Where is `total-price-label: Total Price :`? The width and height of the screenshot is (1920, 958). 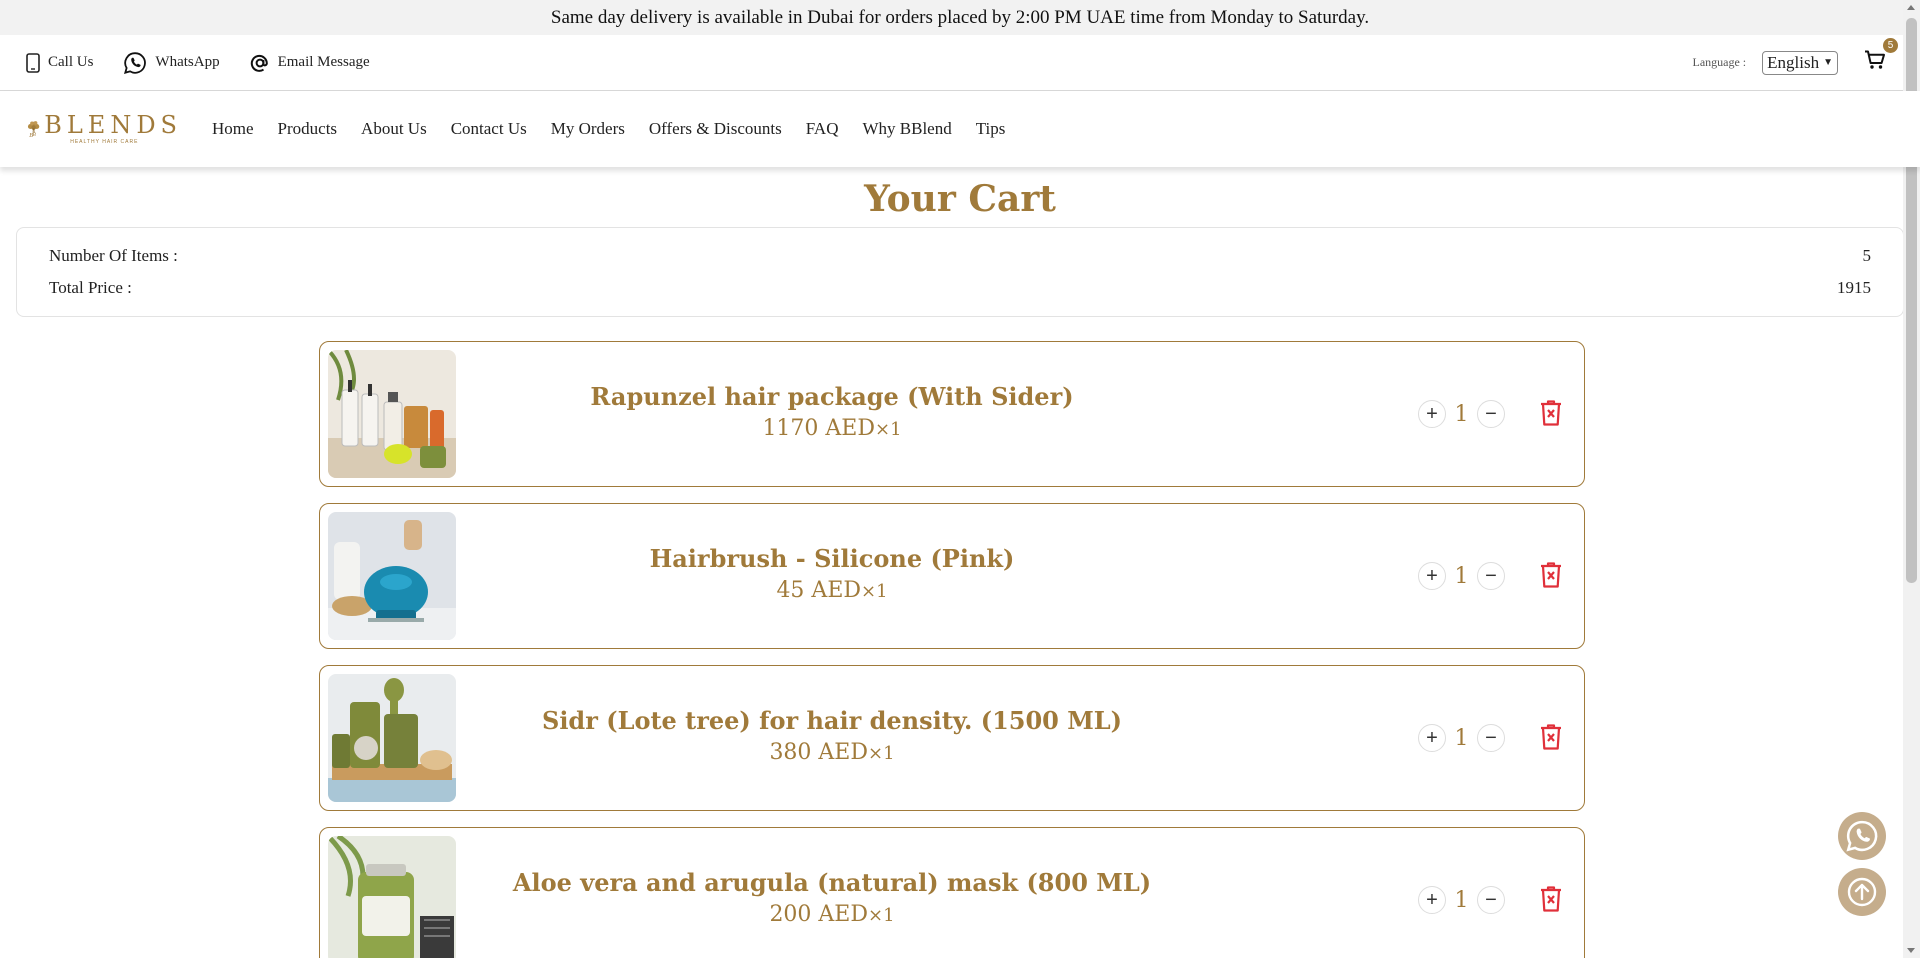 total-price-label: Total Price : is located at coordinates (90, 287).